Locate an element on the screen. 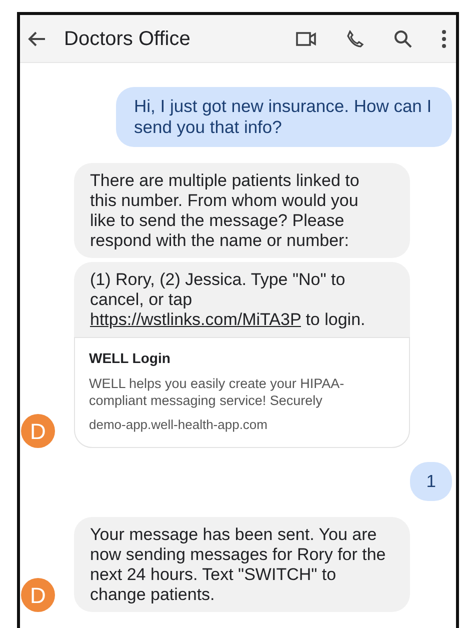 This screenshot has height=628, width=463. video-camera-icon is located at coordinates (306, 39).